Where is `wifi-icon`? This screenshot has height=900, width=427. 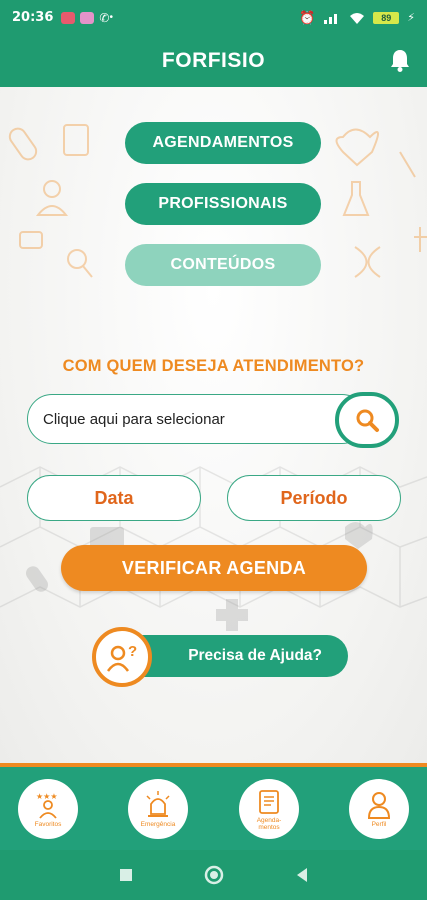
wifi-icon is located at coordinates (357, 18).